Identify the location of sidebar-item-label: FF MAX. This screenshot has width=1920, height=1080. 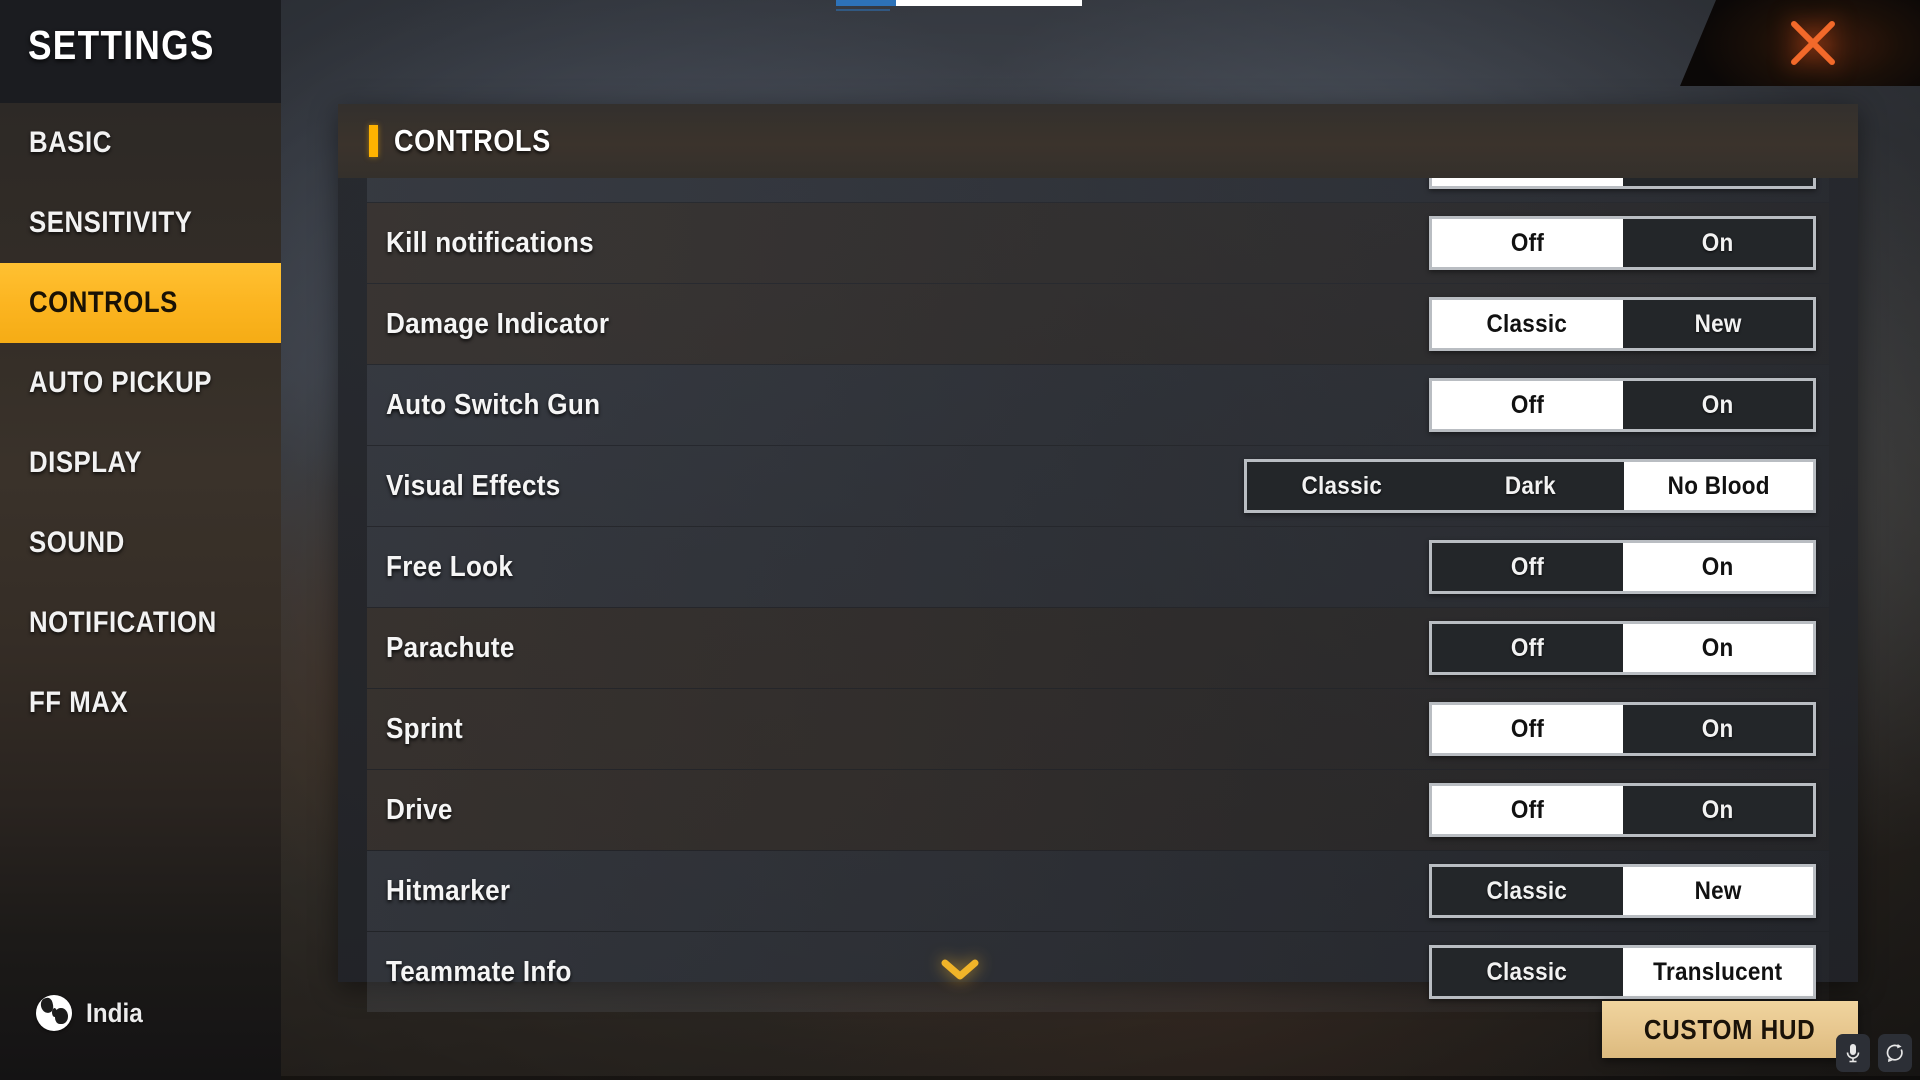
(79, 702).